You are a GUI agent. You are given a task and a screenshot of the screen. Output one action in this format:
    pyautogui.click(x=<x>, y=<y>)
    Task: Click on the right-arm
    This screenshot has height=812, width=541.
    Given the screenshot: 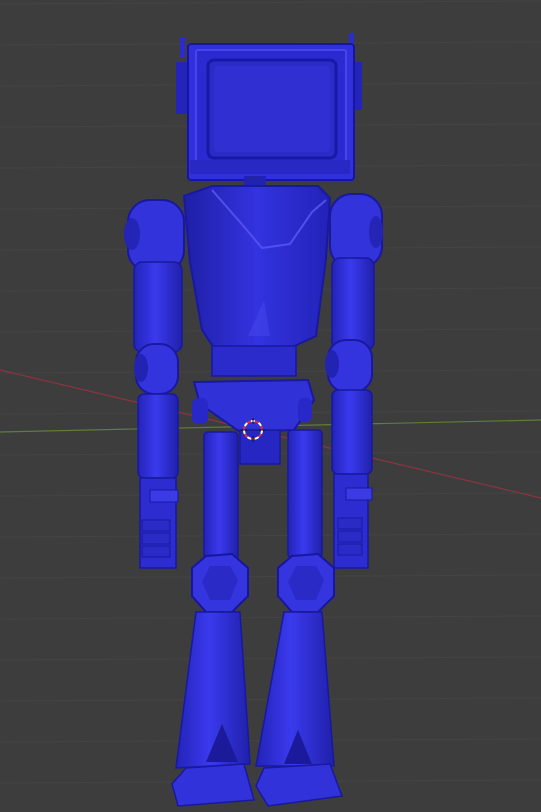 What is the action you would take?
    pyautogui.click(x=354, y=381)
    